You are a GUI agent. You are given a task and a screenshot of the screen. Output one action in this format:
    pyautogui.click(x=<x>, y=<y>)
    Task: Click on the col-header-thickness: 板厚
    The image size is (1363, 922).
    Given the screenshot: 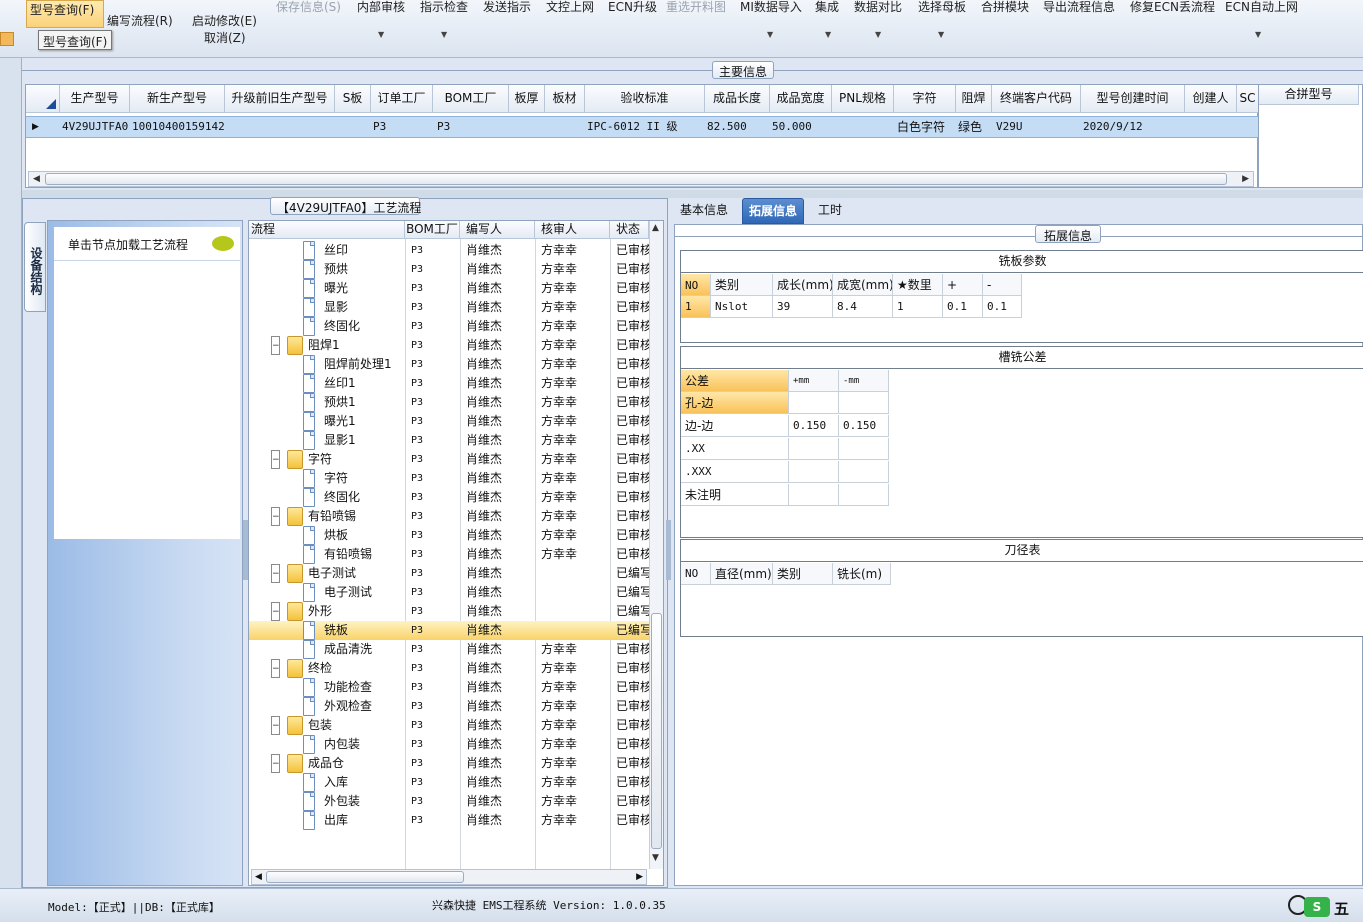 What is the action you would take?
    pyautogui.click(x=527, y=99)
    